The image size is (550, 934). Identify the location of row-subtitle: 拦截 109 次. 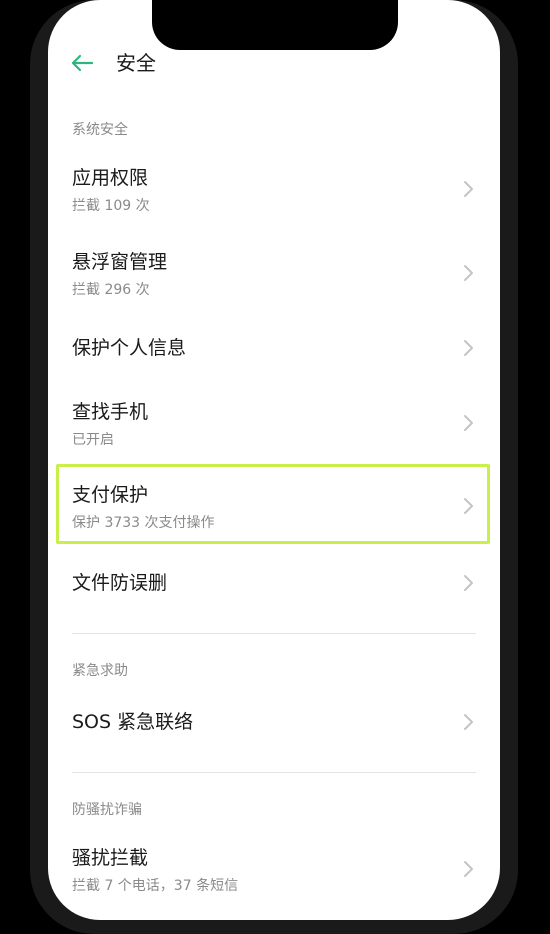
(111, 206).